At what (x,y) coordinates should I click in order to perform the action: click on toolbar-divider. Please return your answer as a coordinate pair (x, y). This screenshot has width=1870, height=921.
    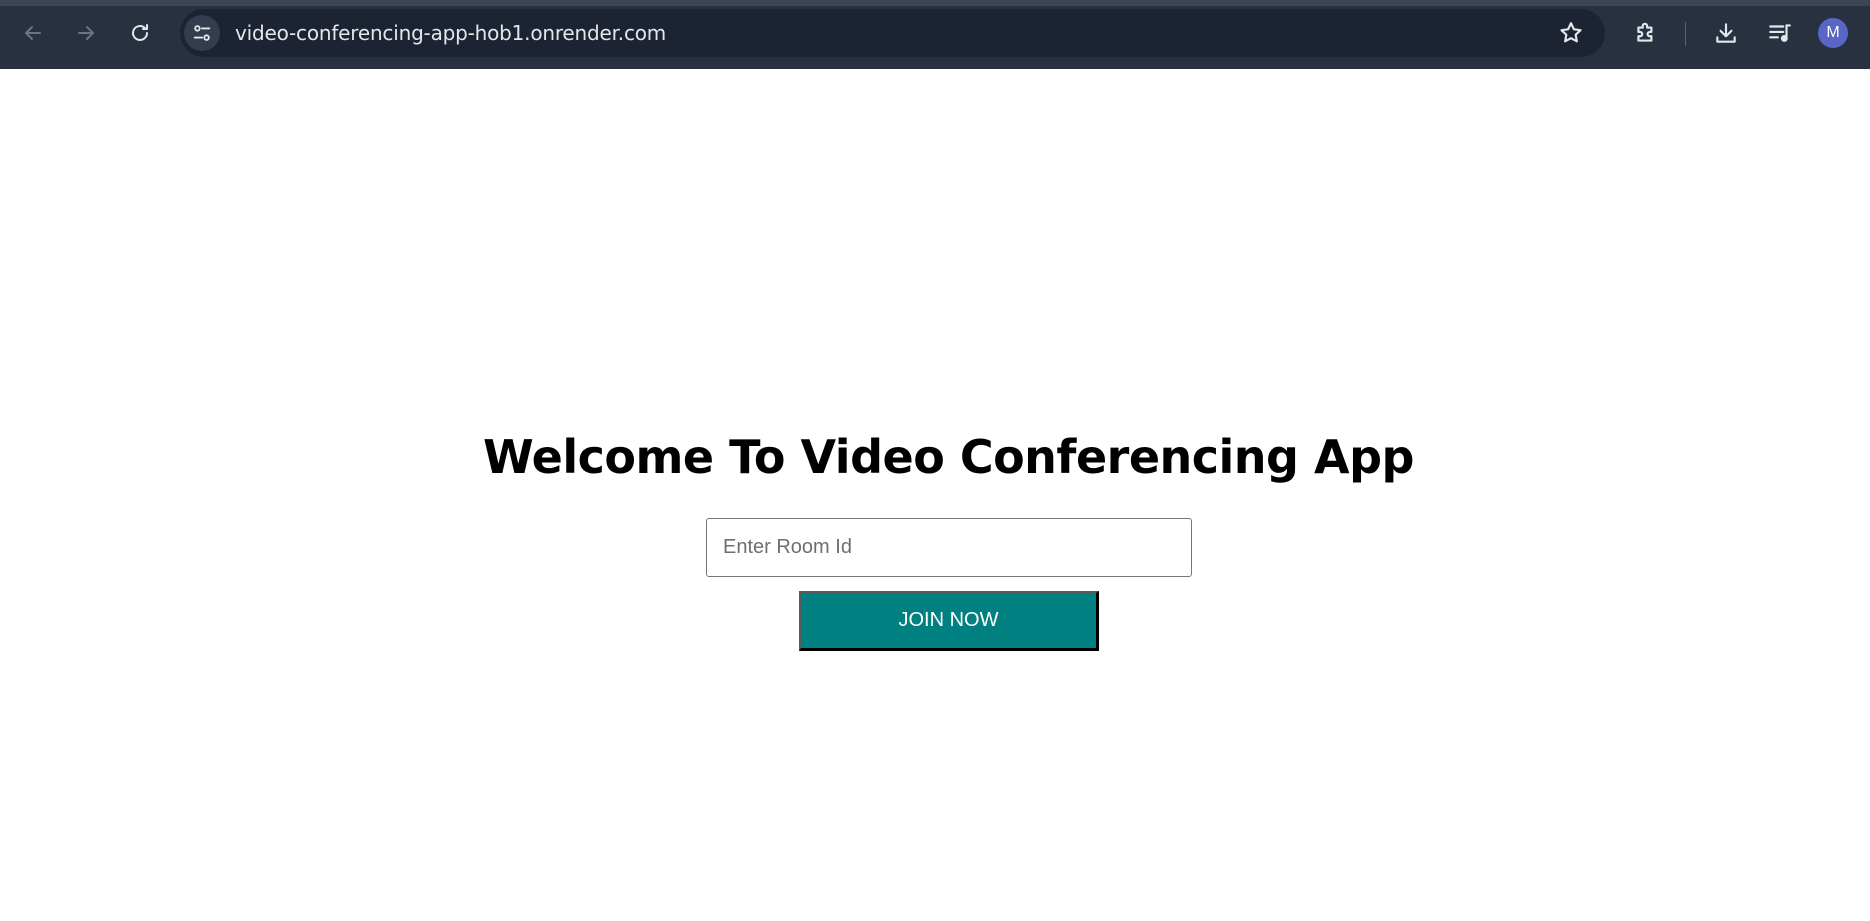
    Looking at the image, I should click on (1685, 34).